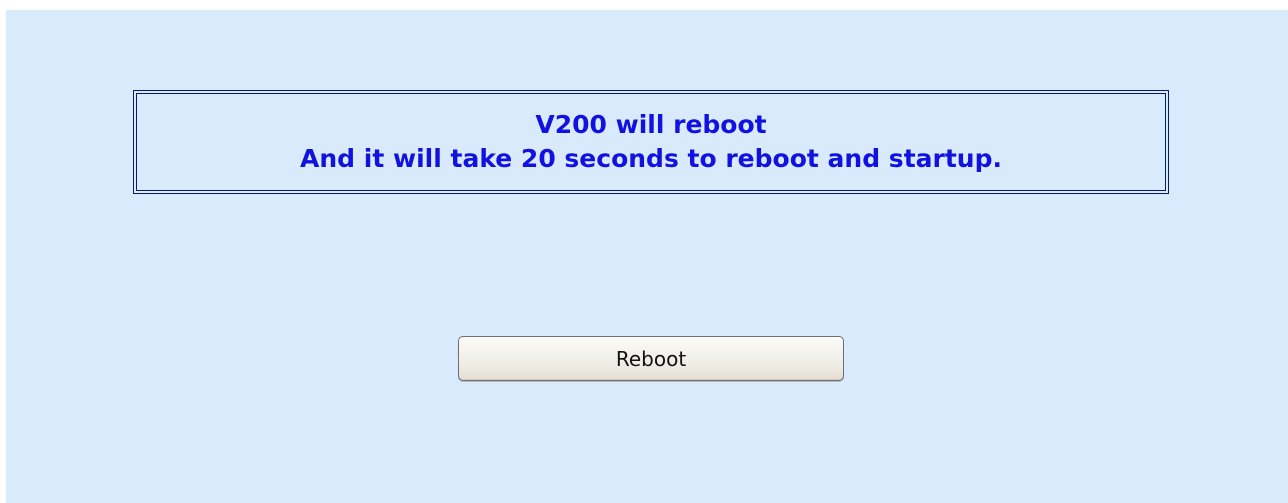 This screenshot has height=503, width=1288. I want to click on reboot-title: V200 will reboot, so click(651, 124).